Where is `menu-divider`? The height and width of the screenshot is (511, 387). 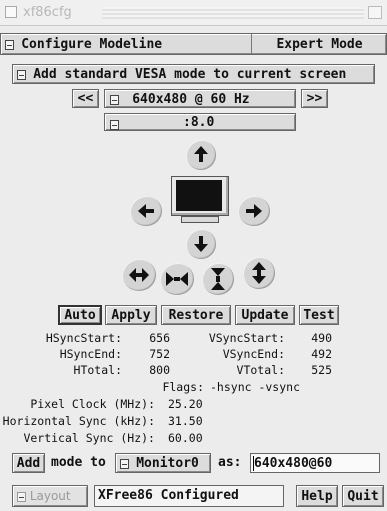
menu-divider is located at coordinates (251, 44).